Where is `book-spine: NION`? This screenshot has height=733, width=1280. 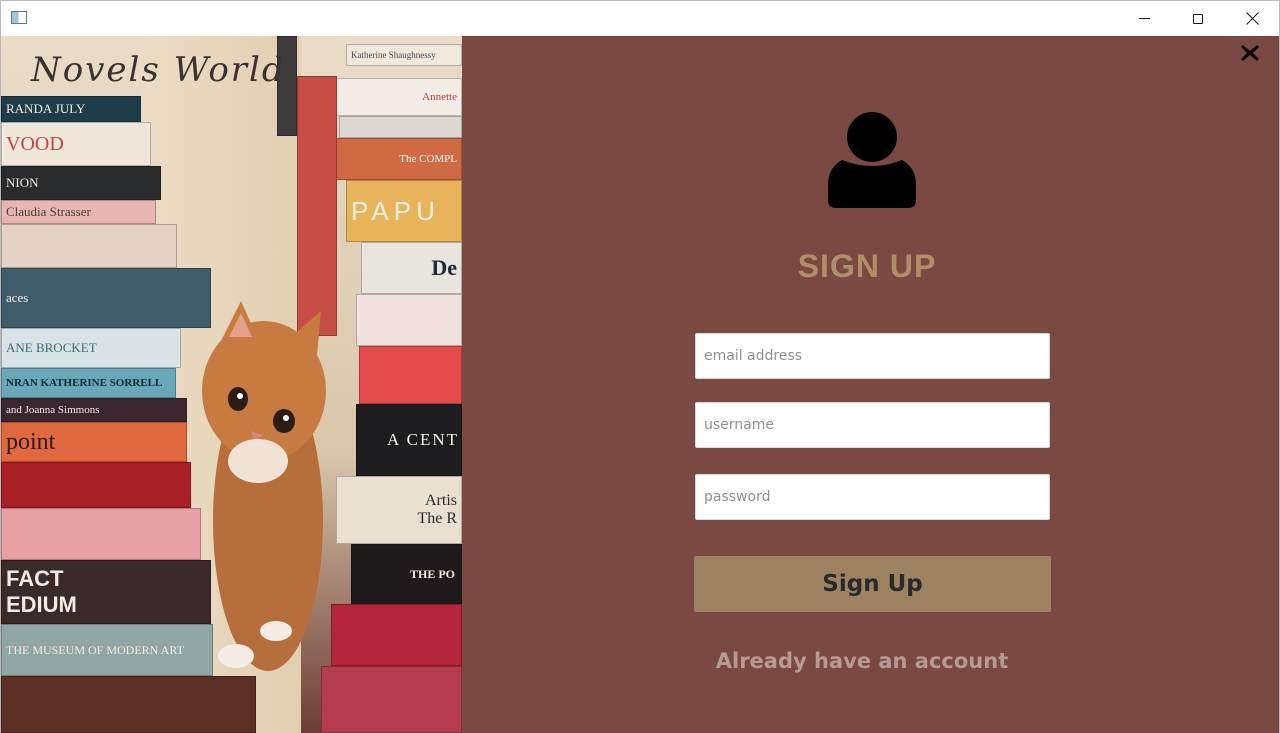 book-spine: NION is located at coordinates (81, 183).